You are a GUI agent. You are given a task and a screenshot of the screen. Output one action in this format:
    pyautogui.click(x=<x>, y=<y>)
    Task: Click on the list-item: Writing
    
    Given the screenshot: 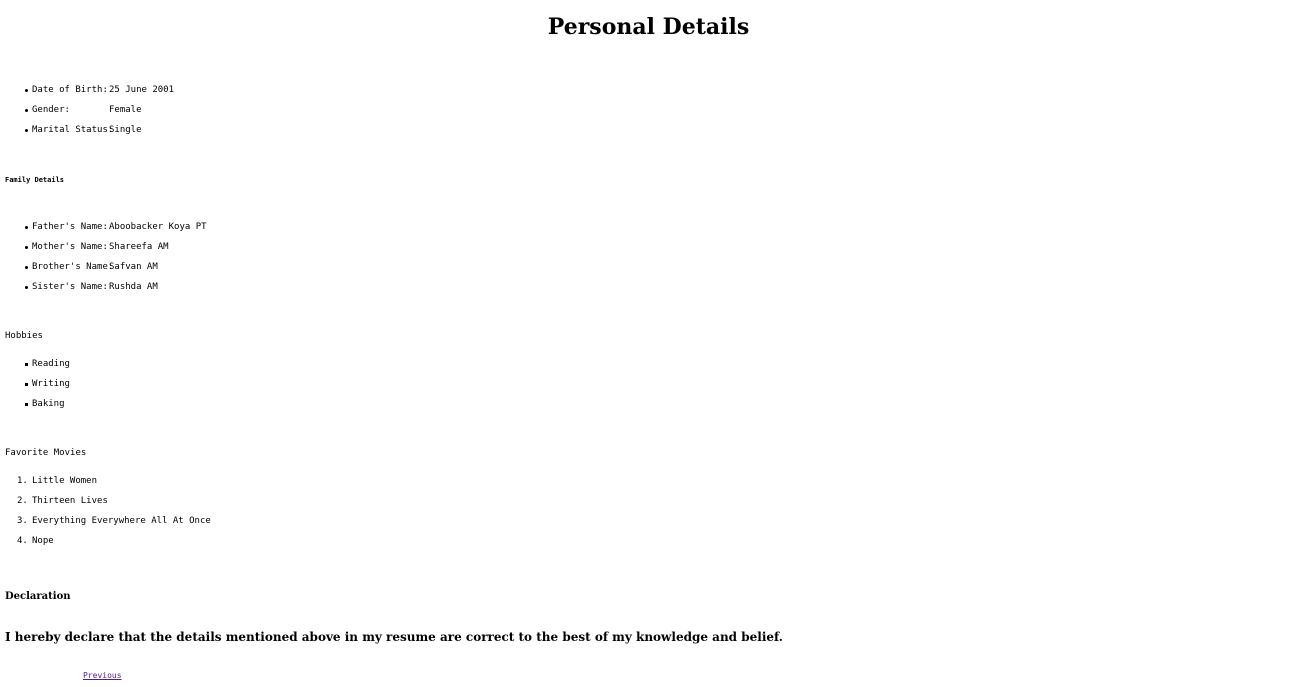 What is the action you would take?
    pyautogui.click(x=47, y=386)
    